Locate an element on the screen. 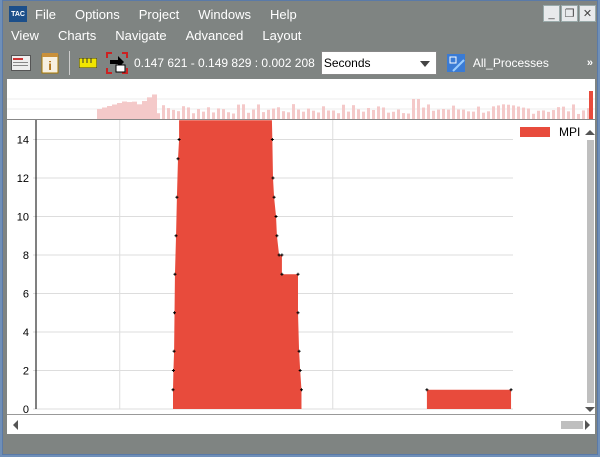 This screenshot has width=600, height=457. scroll-down-arrow is located at coordinates (590, 409).